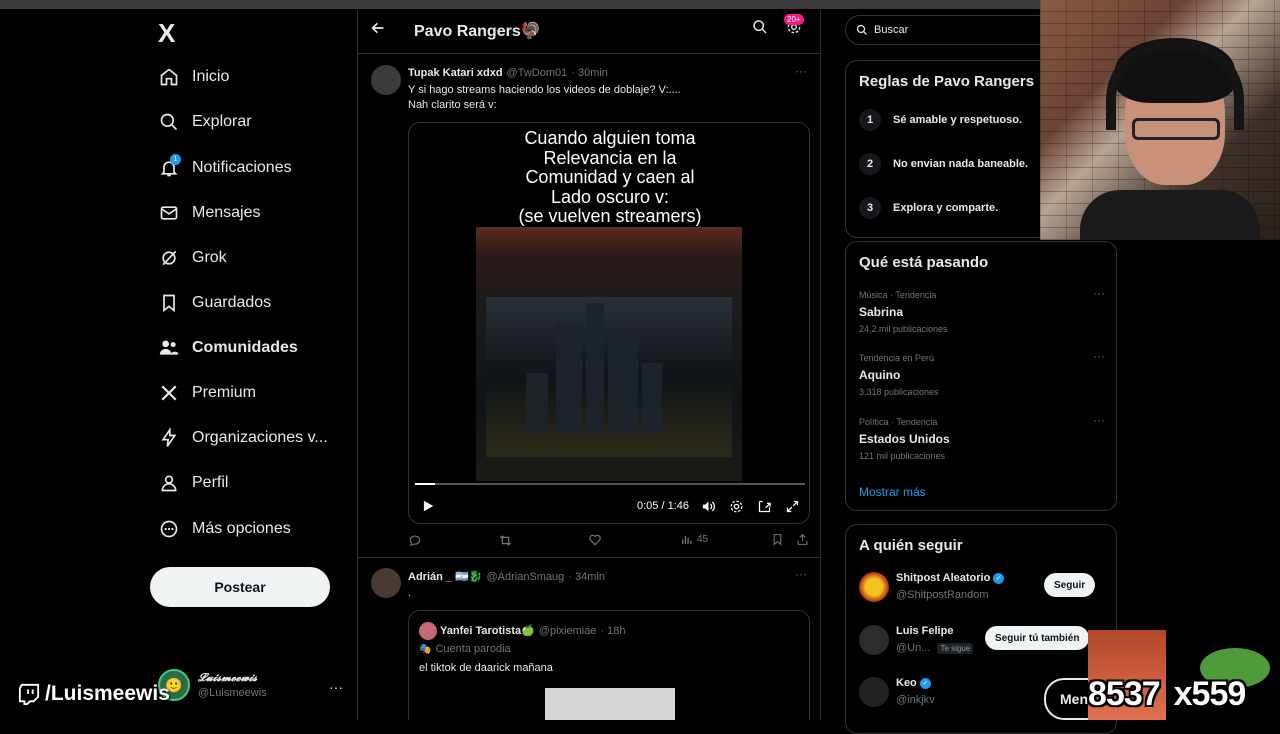 The height and width of the screenshot is (734, 1280). What do you see at coordinates (240, 587) in the screenshot?
I see `post-button: Postear` at bounding box center [240, 587].